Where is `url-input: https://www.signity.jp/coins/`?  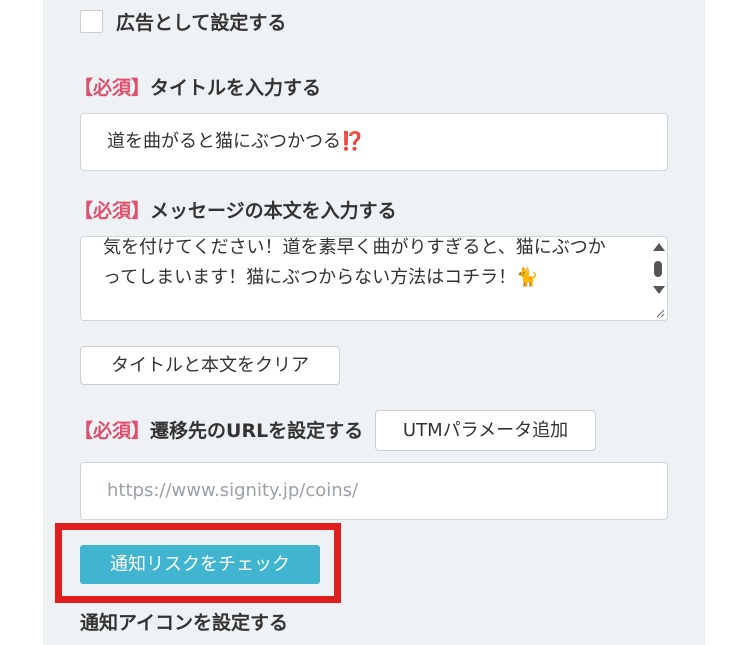 url-input: https://www.signity.jp/coins/ is located at coordinates (374, 491).